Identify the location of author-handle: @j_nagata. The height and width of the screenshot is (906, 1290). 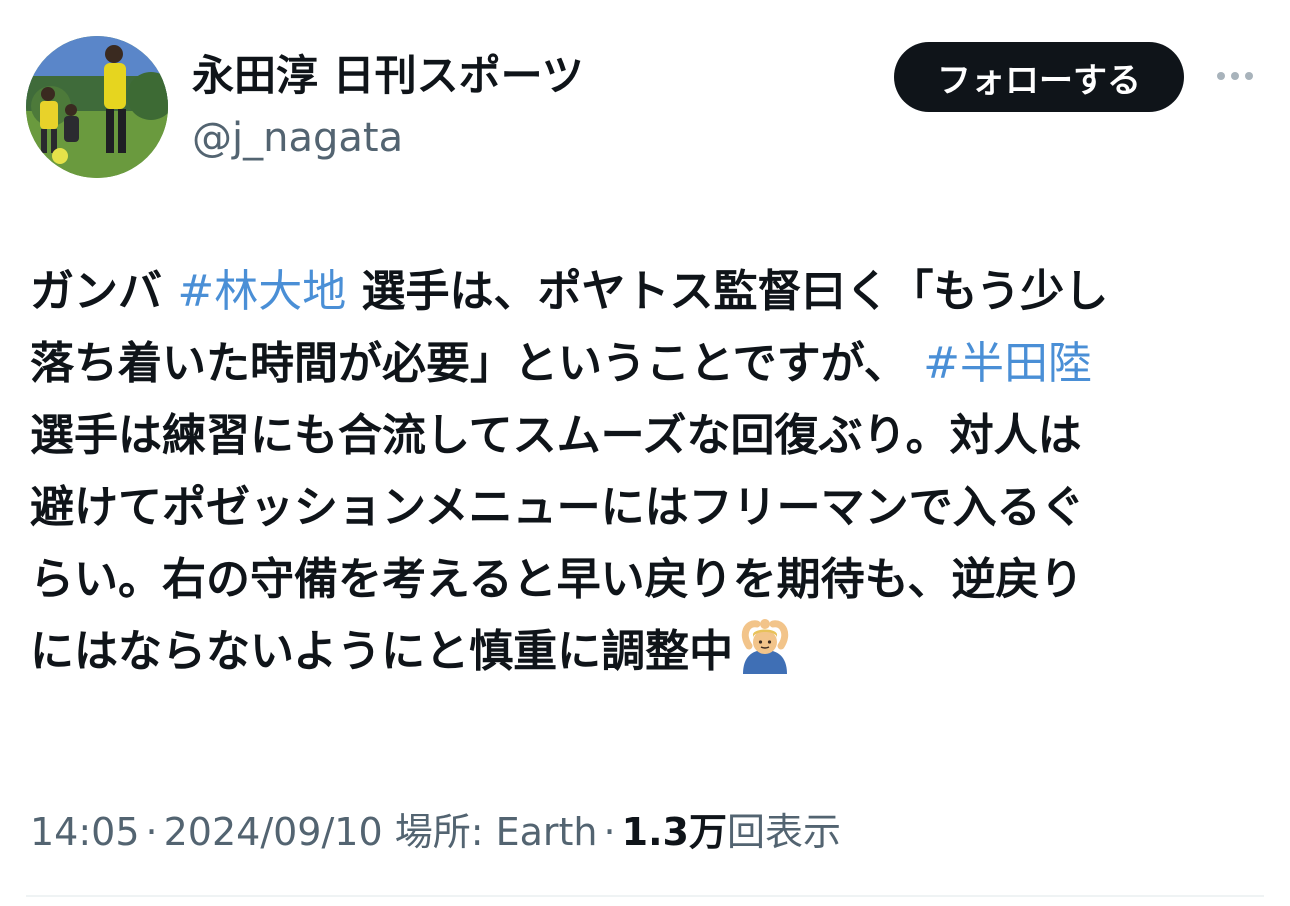
(297, 138).